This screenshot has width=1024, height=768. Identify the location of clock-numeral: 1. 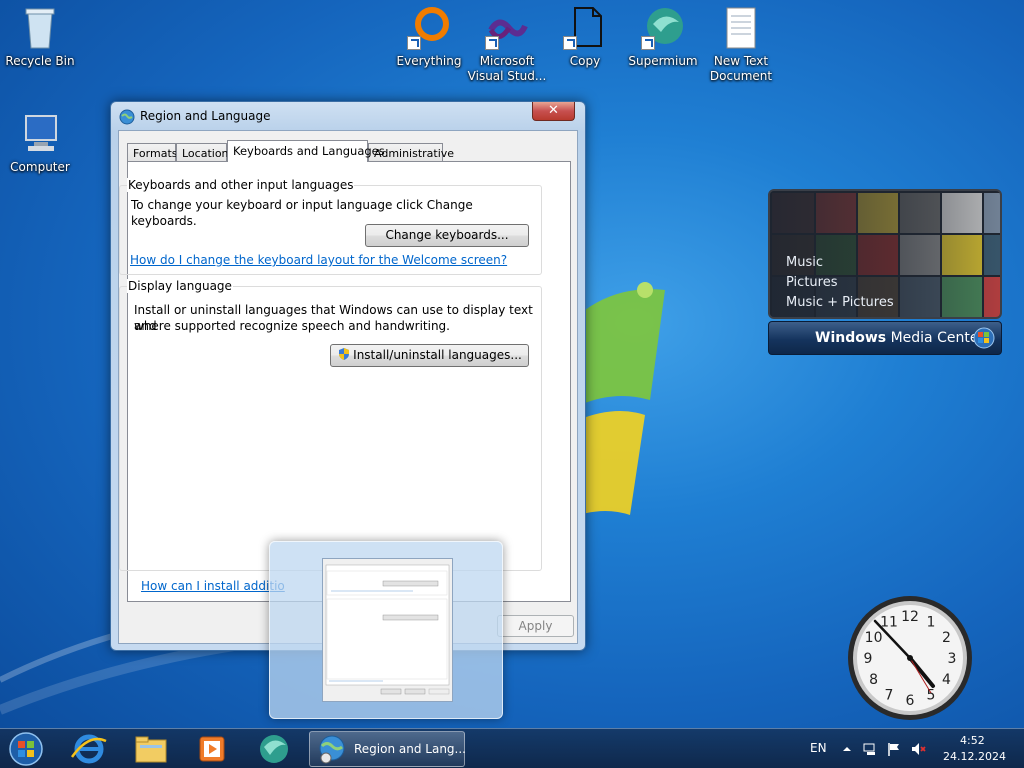
(931, 623).